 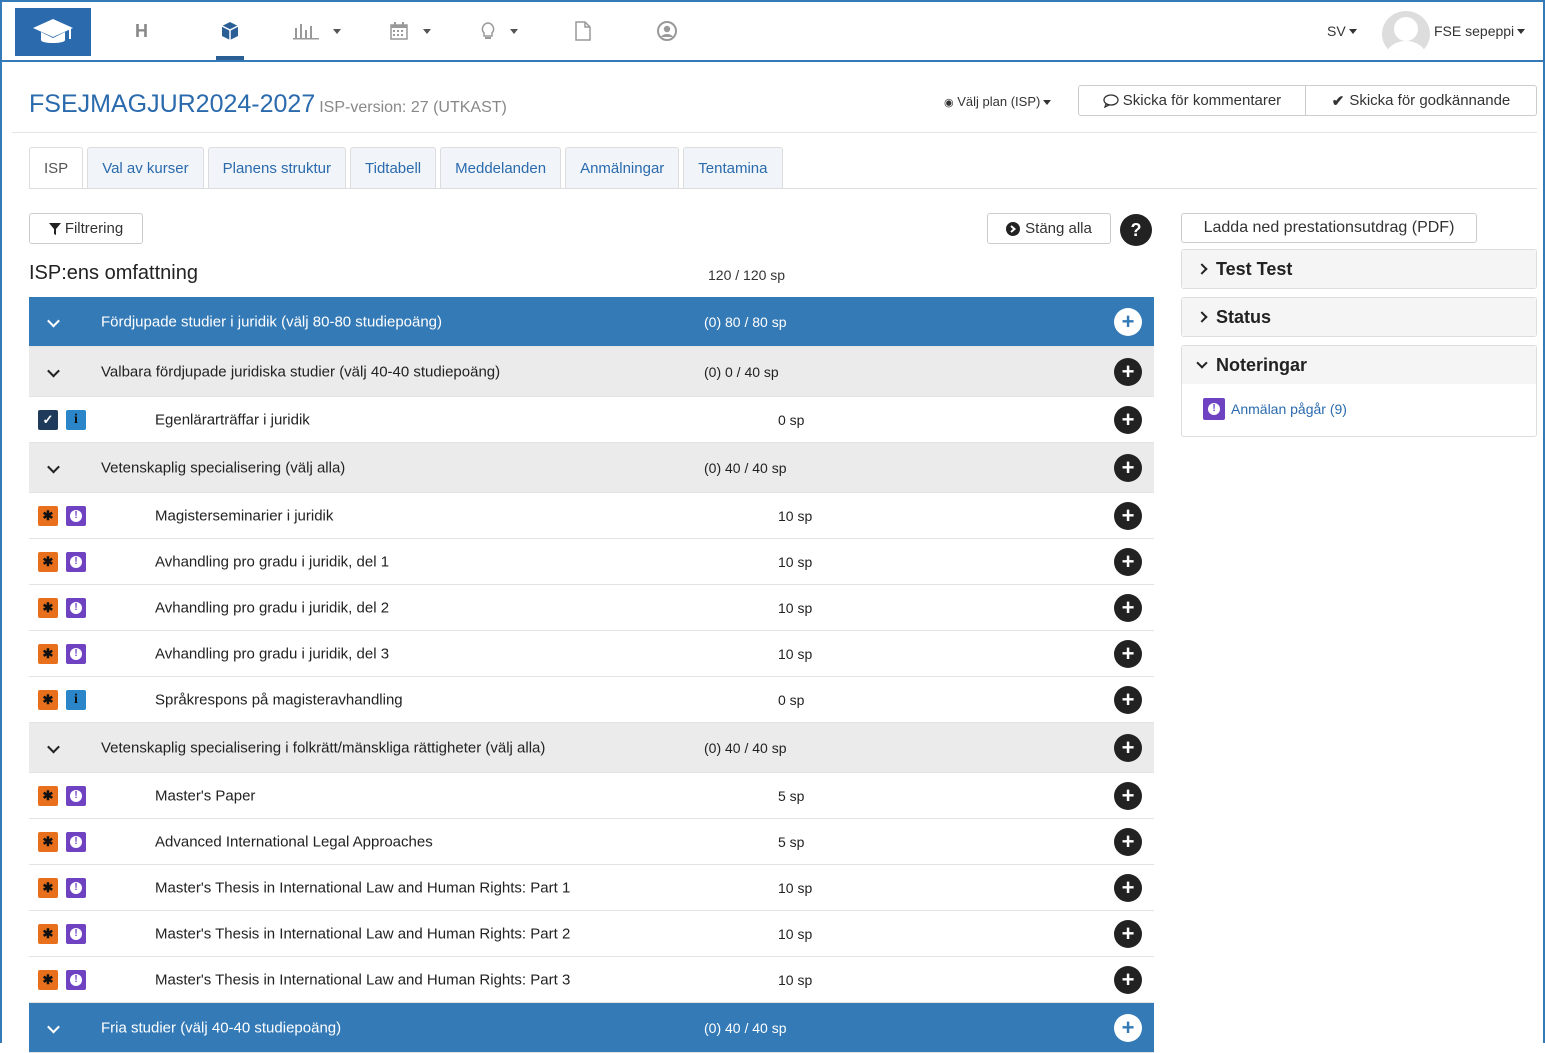 What do you see at coordinates (145, 168) in the screenshot?
I see `tab-course-selection: Val av kurser` at bounding box center [145, 168].